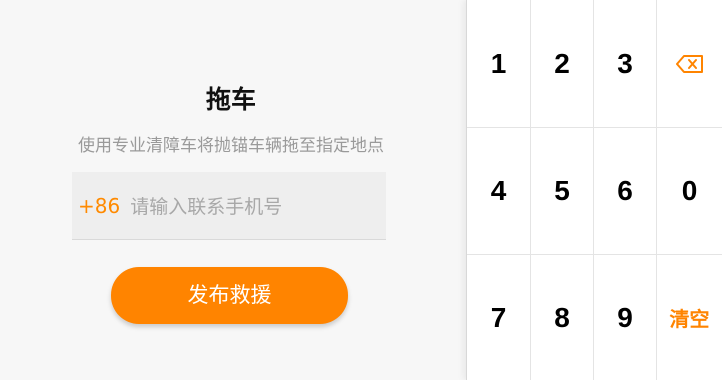  I want to click on phone-placeholder: 请输入联系手机号, so click(206, 207).